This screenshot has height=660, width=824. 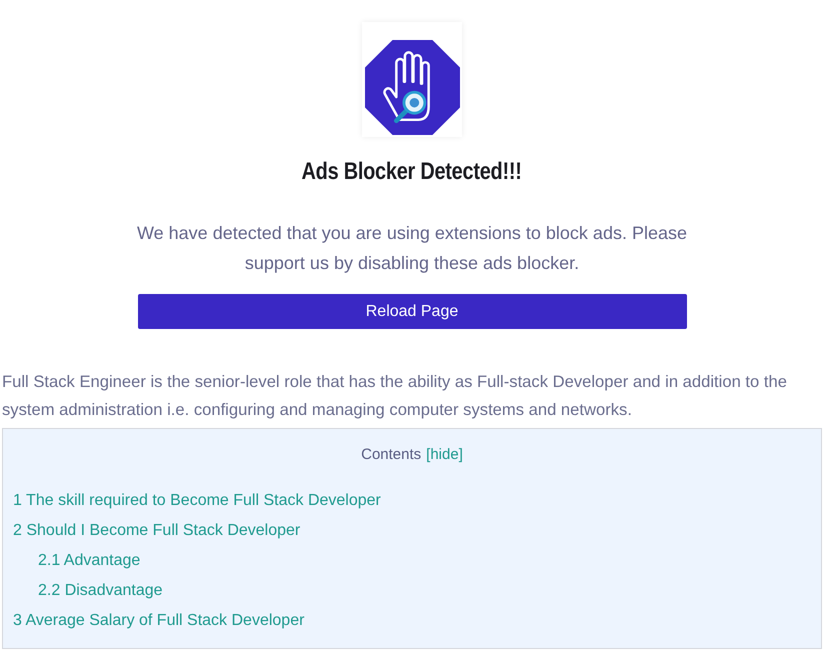 I want to click on toc-link: 2 Should I Become Full Stack Developer, so click(x=156, y=531).